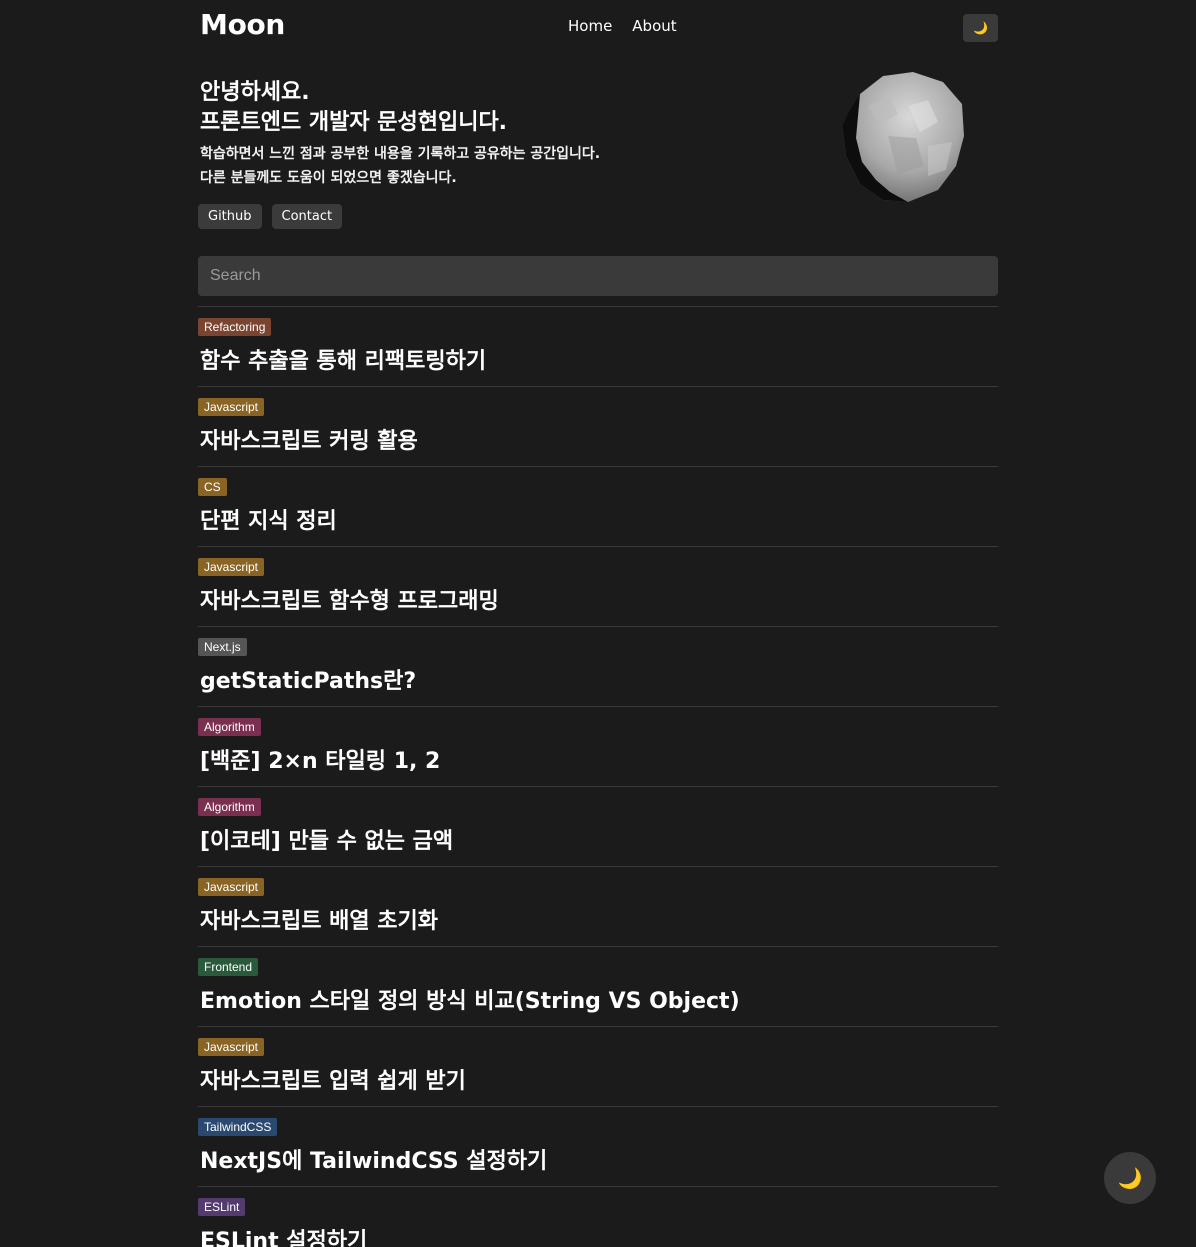  I want to click on github-button: Github, so click(230, 216).